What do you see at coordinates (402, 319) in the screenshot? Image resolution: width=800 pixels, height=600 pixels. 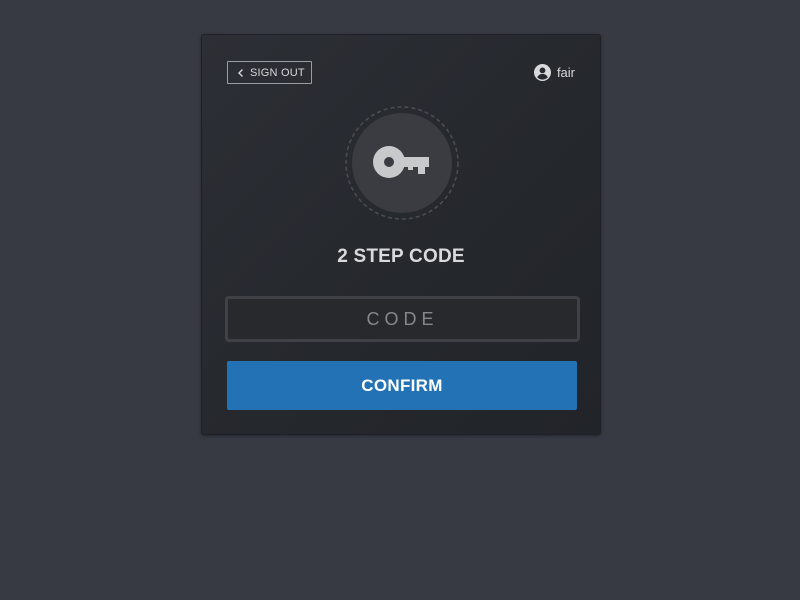 I see `code-input` at bounding box center [402, 319].